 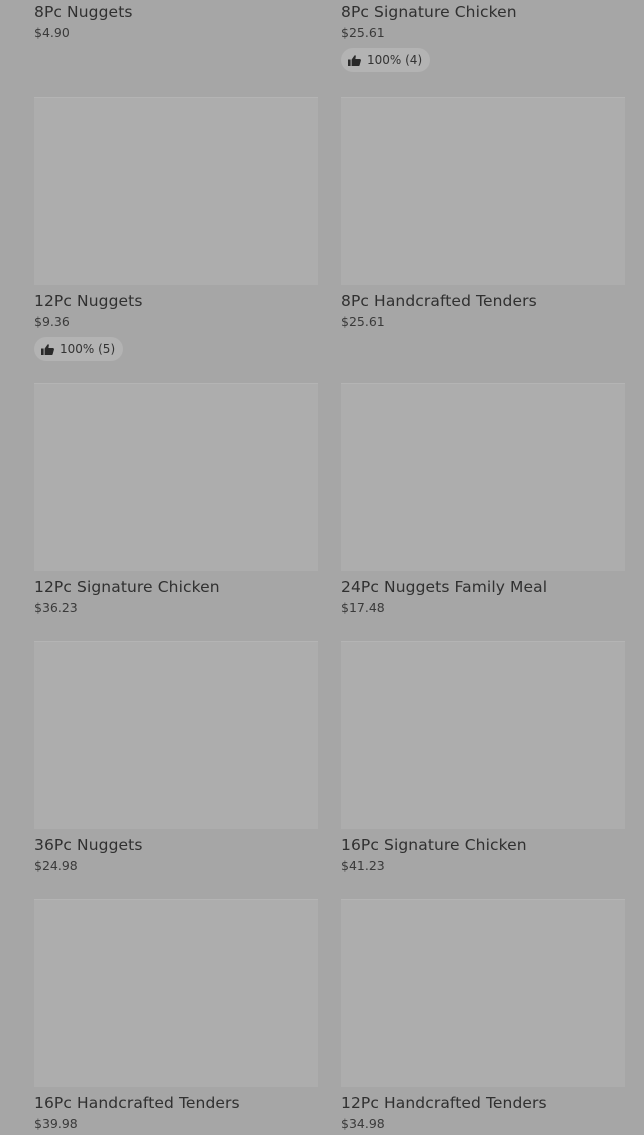 What do you see at coordinates (88, 301) in the screenshot?
I see `item-name: 12Pc Nuggets` at bounding box center [88, 301].